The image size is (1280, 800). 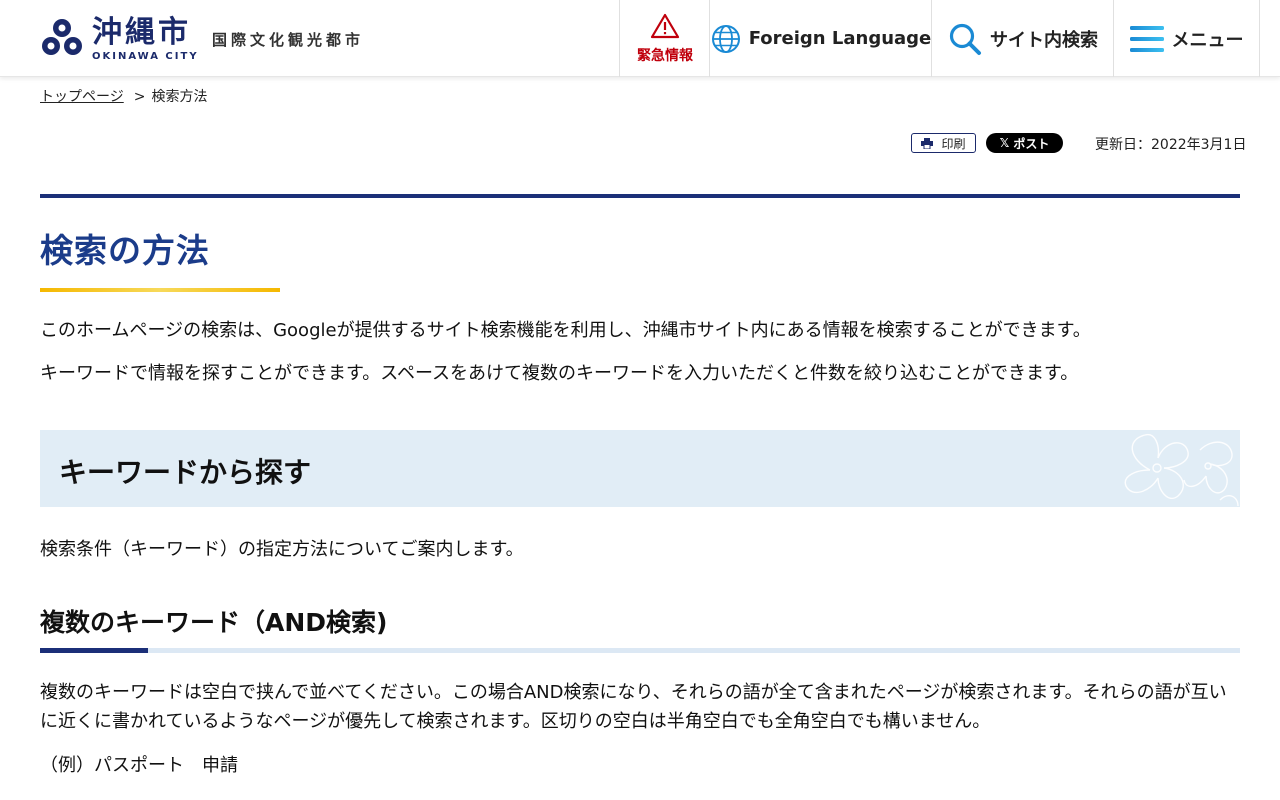 I want to click on emergency-info-label: 緊急情報, so click(x=665, y=55).